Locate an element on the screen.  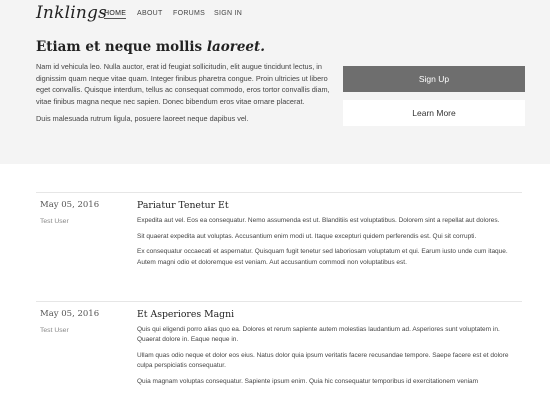
post-title: Pariatur Tenetur Et is located at coordinates (183, 205).